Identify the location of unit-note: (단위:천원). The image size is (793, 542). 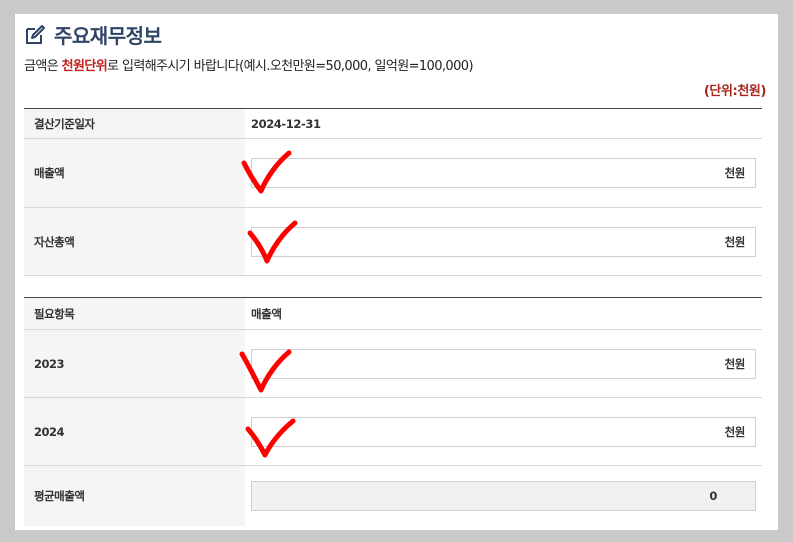
(735, 91).